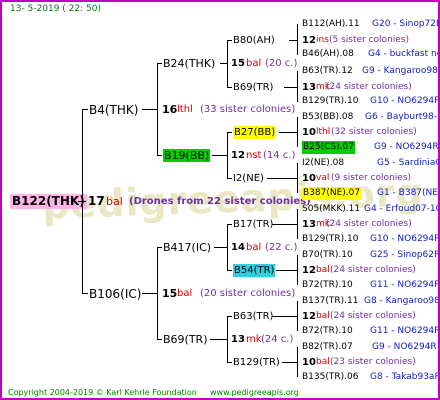 The height and width of the screenshot is (400, 440). What do you see at coordinates (323, 132) in the screenshot?
I see `ancestor-word: lthl` at bounding box center [323, 132].